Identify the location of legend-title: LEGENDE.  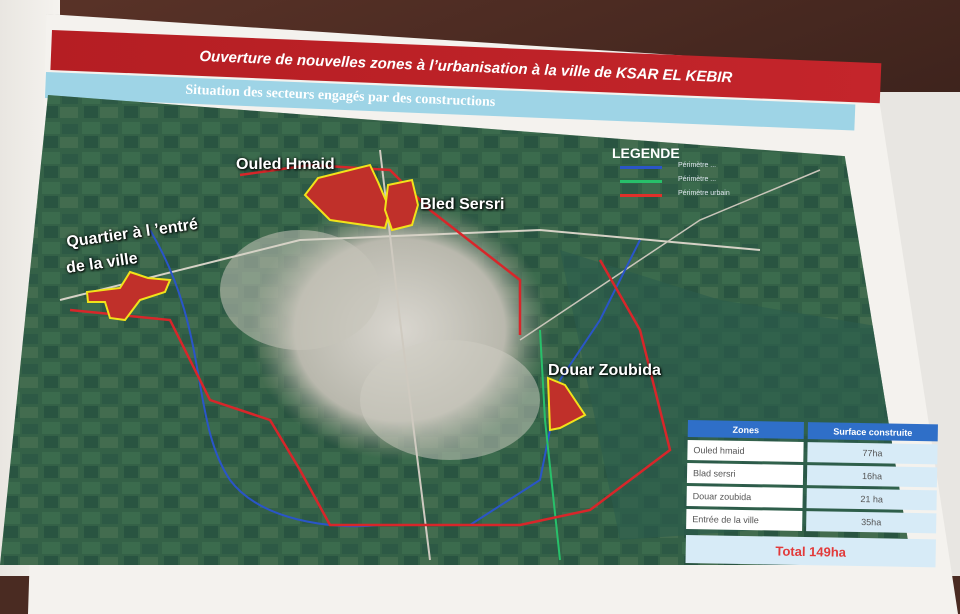
(646, 153).